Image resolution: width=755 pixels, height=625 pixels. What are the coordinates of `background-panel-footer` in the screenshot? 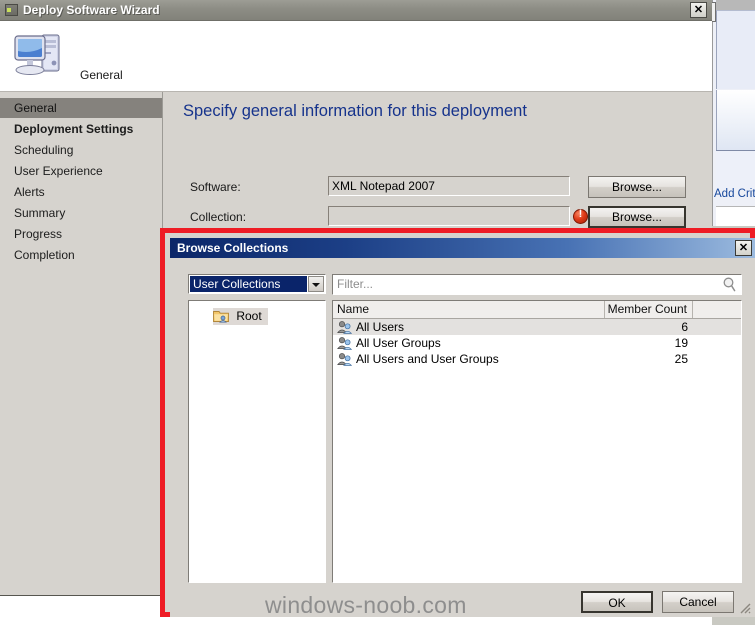 It's located at (735, 216).